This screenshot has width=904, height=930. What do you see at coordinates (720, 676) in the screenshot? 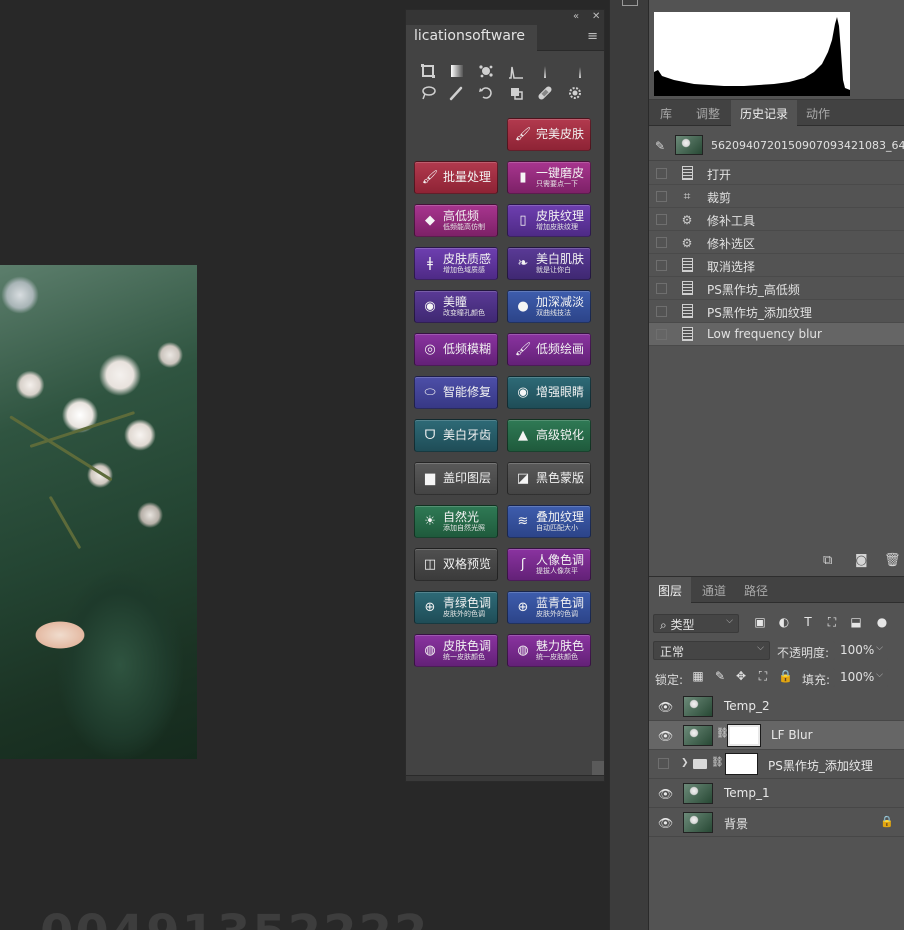
I see `lock-paint-icon: ✎` at bounding box center [720, 676].